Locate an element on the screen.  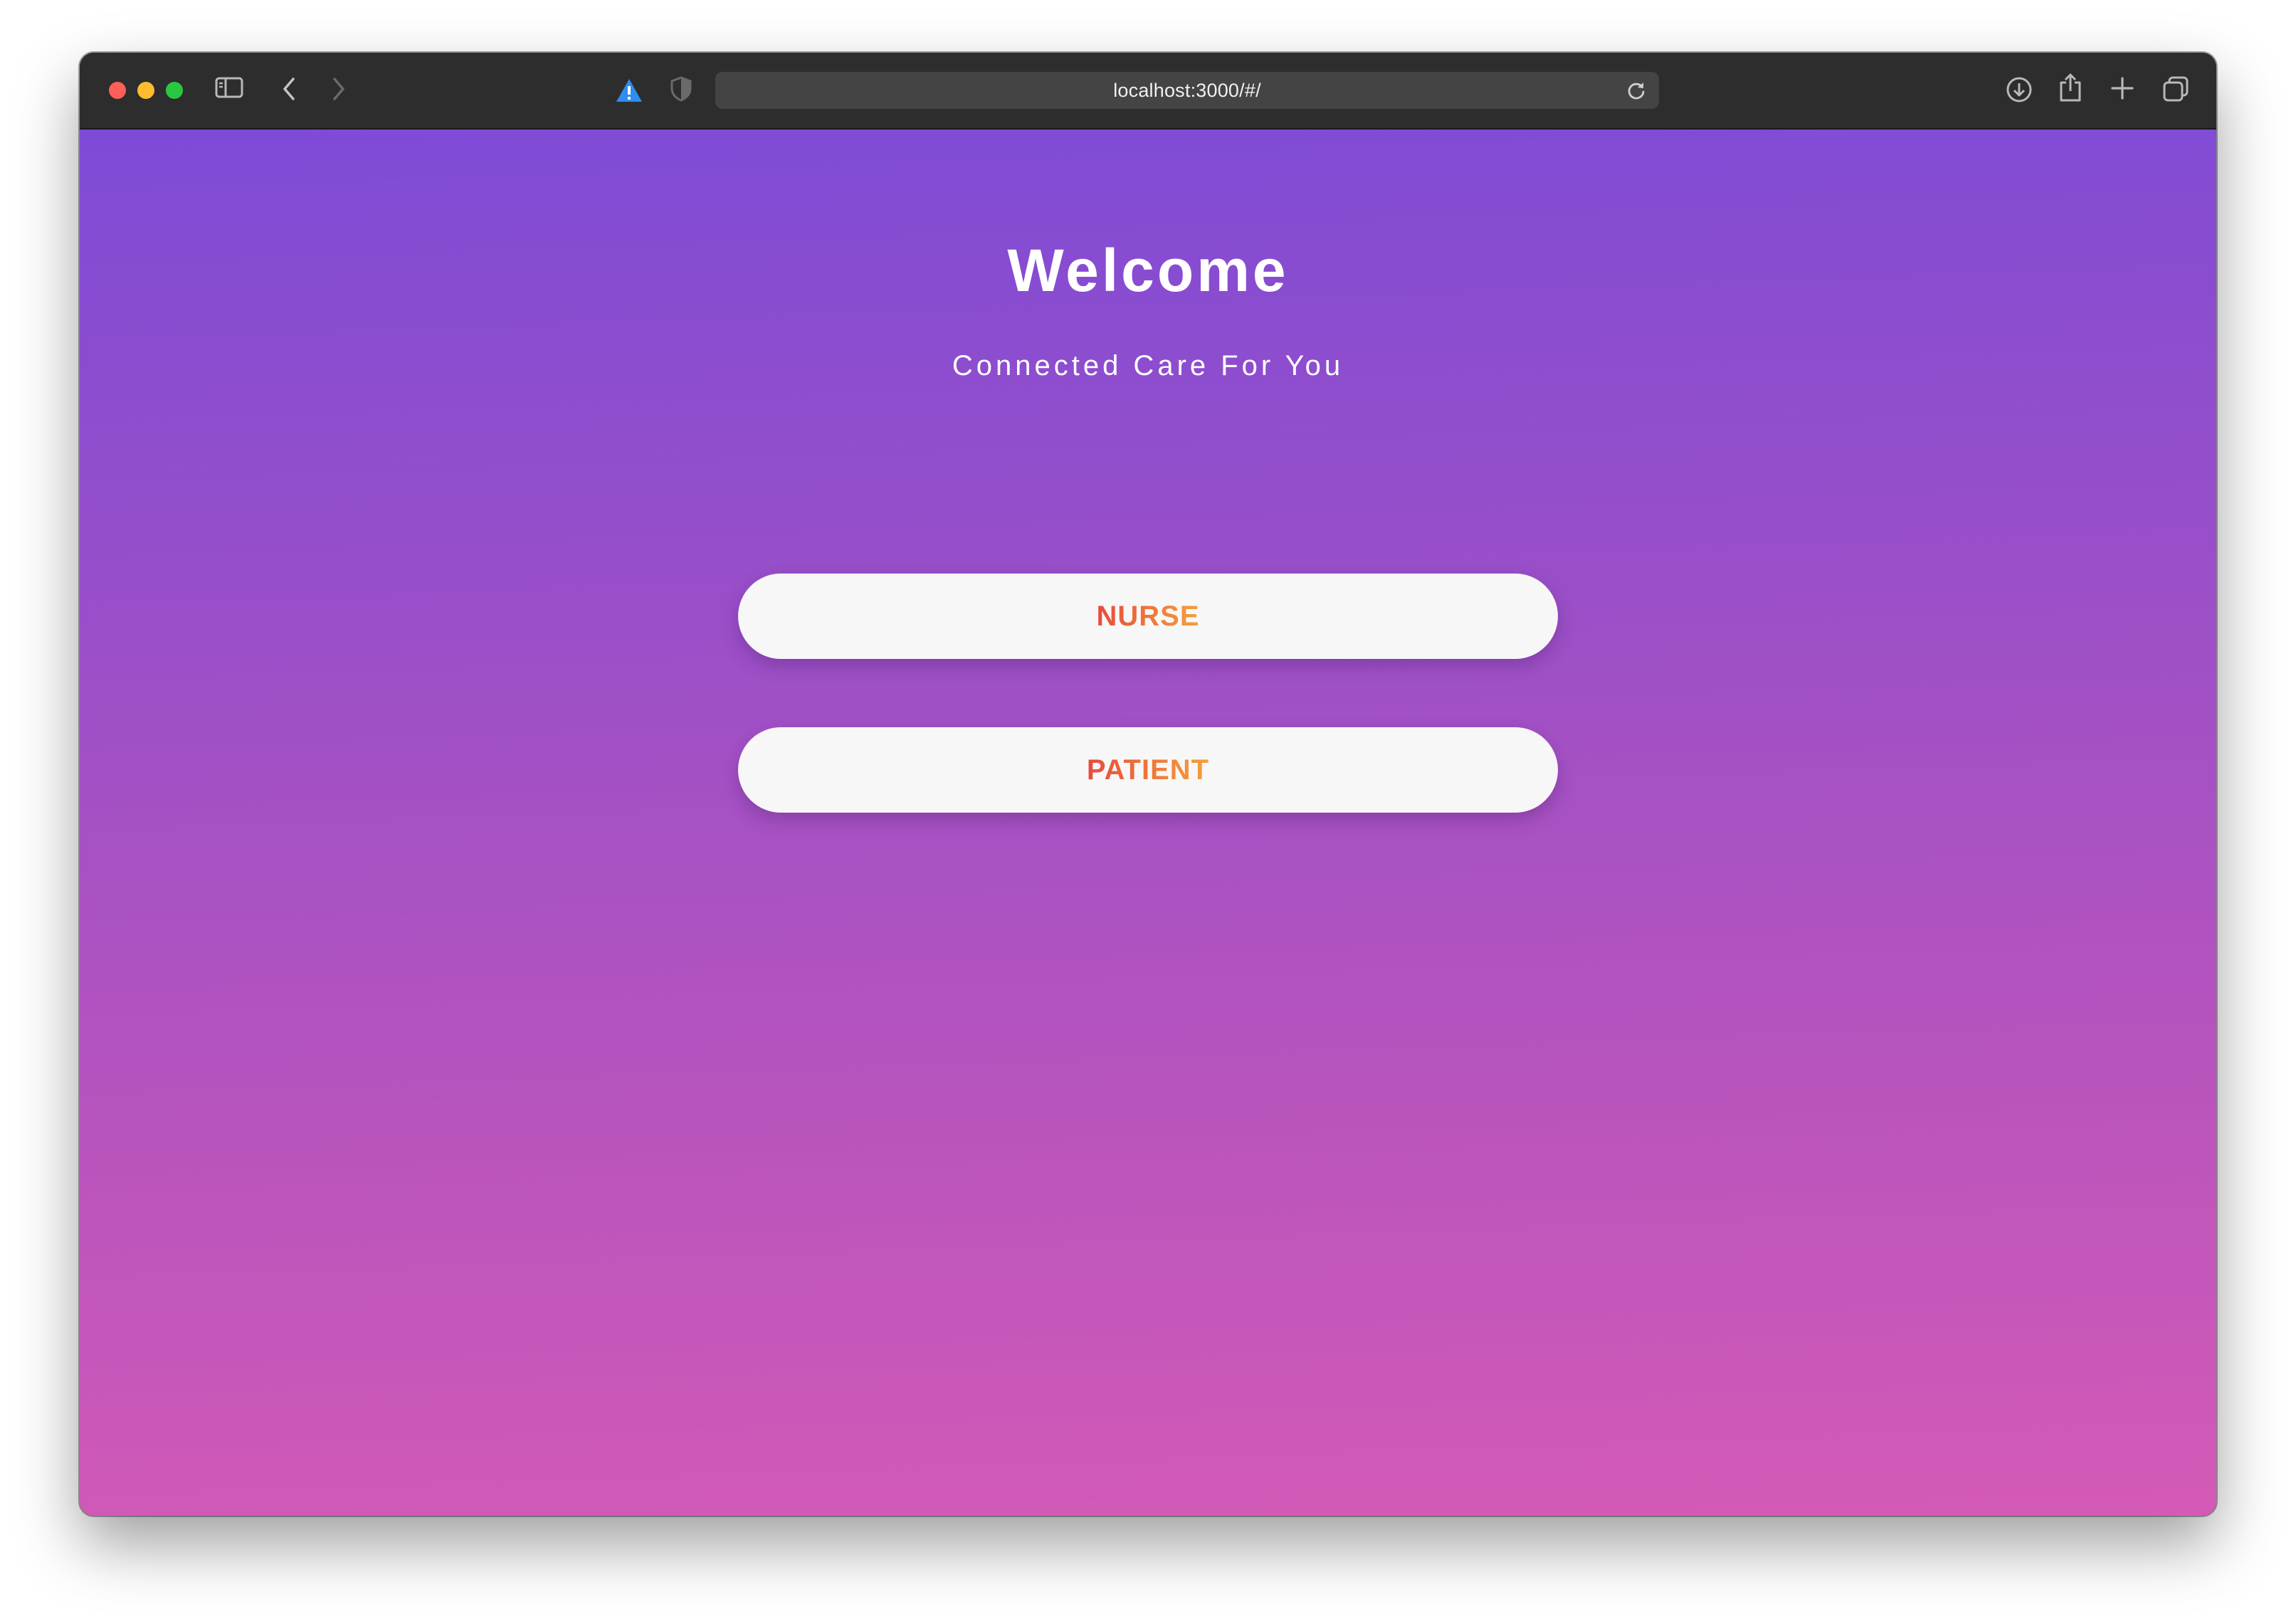
minimize-window-button is located at coordinates (145, 90).